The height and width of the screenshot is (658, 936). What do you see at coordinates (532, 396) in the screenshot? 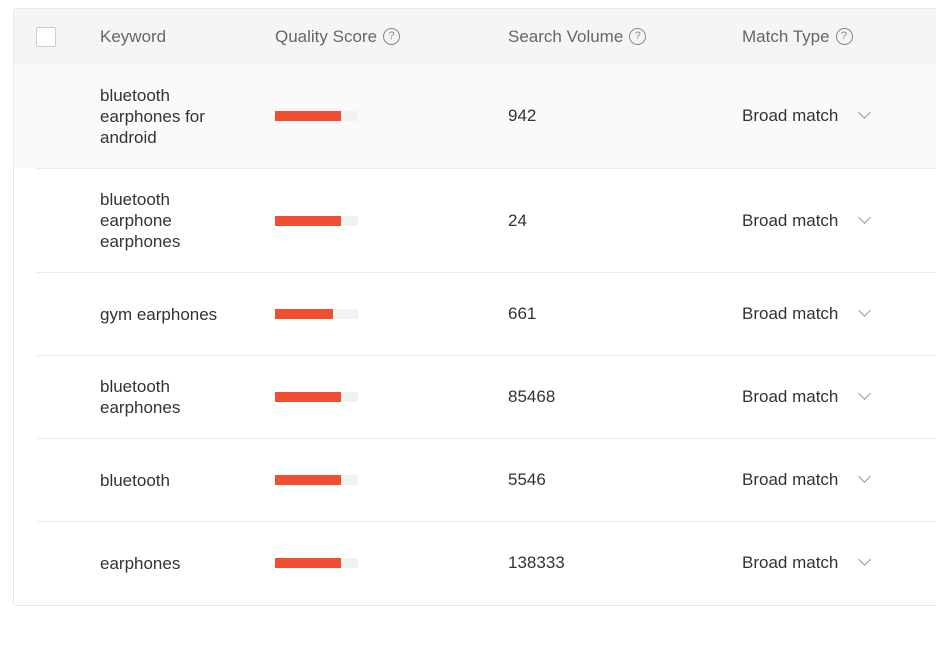
I see `search-volume-cell: 85468` at bounding box center [532, 396].